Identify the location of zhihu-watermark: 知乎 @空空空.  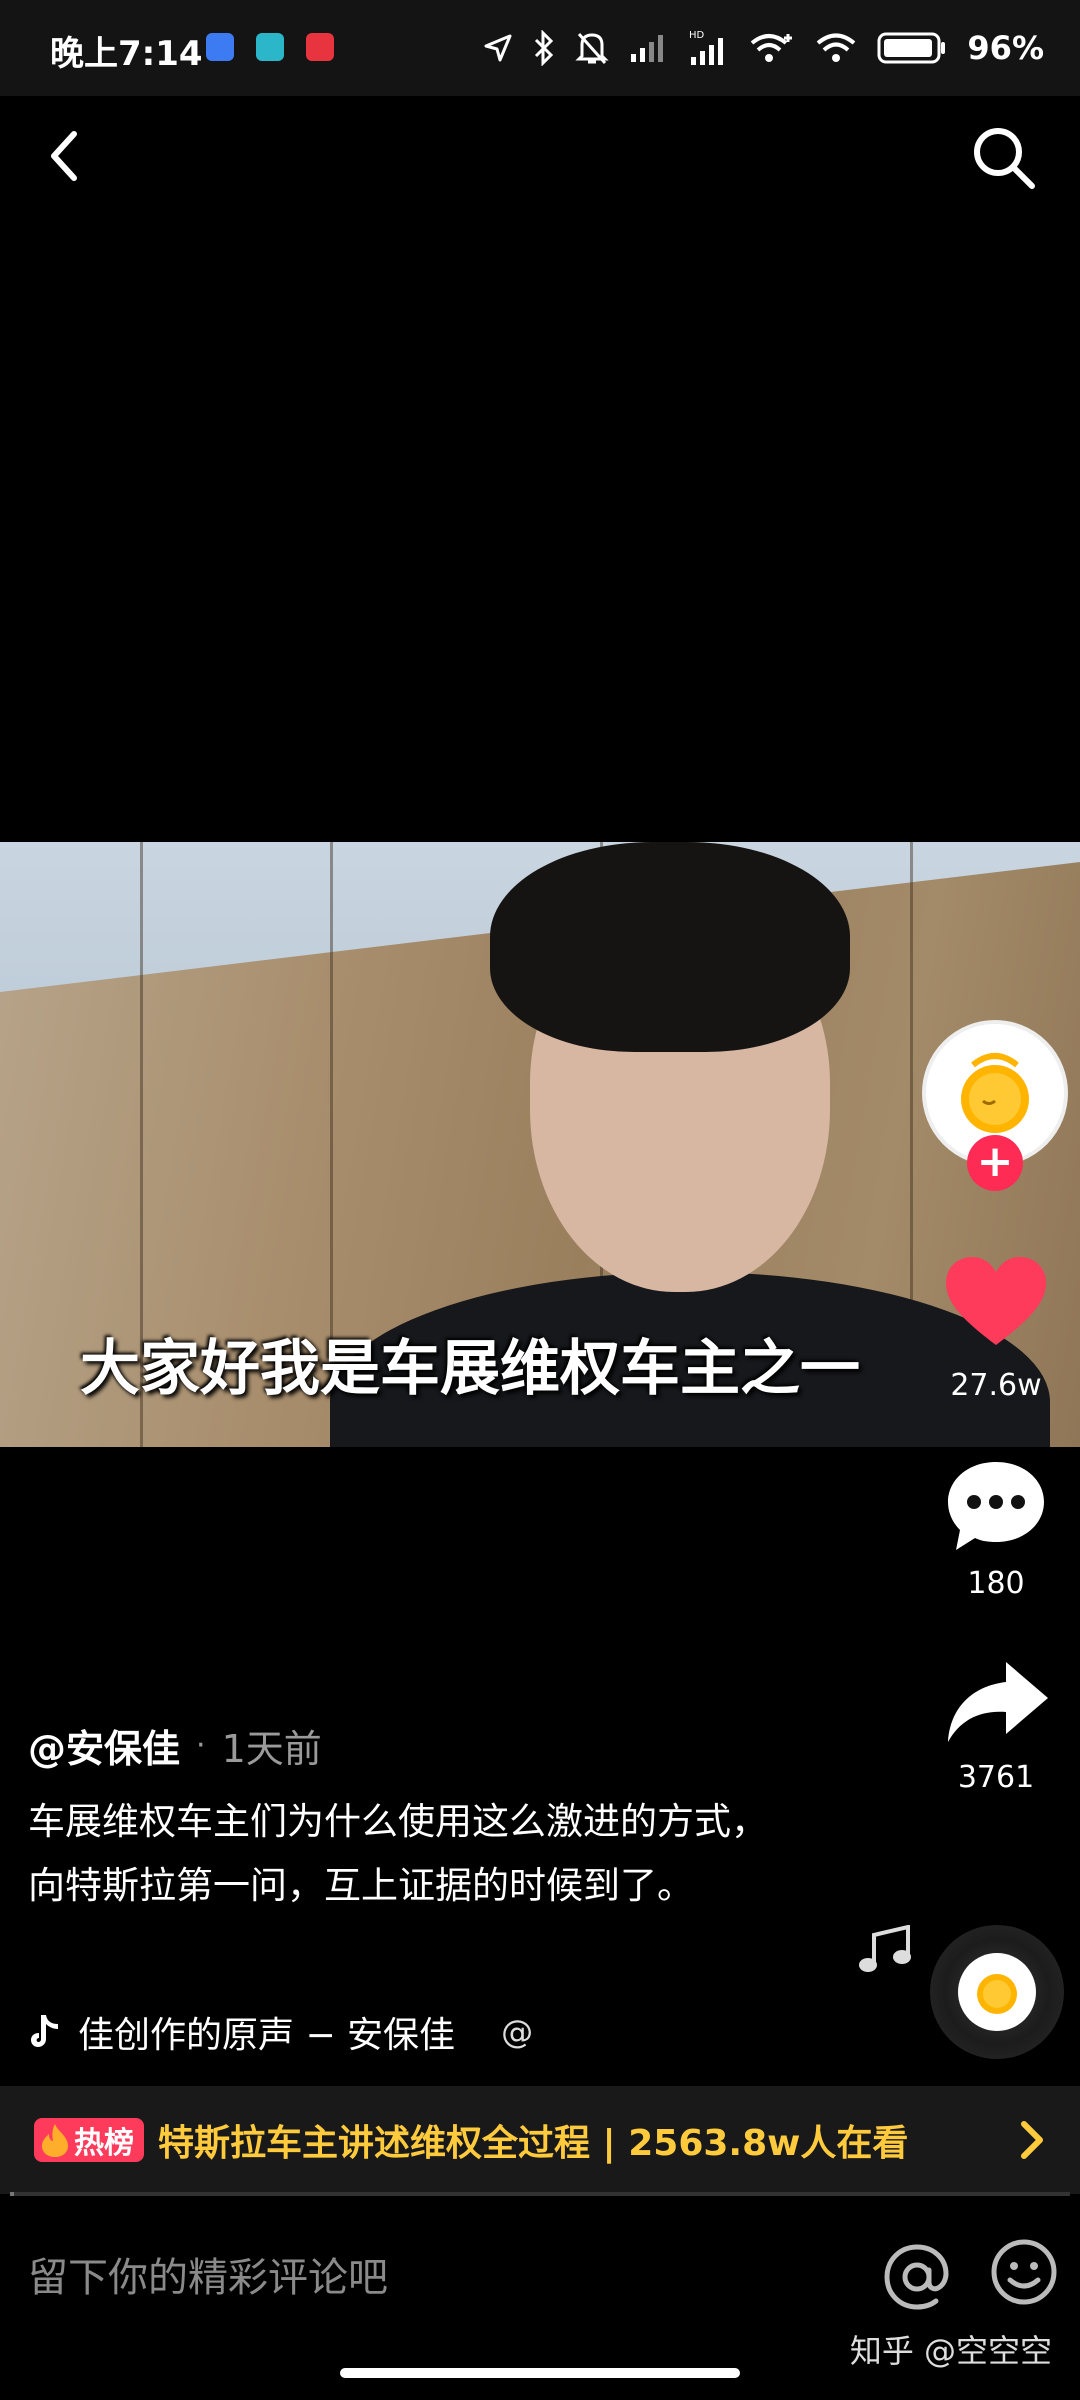
(950, 2351).